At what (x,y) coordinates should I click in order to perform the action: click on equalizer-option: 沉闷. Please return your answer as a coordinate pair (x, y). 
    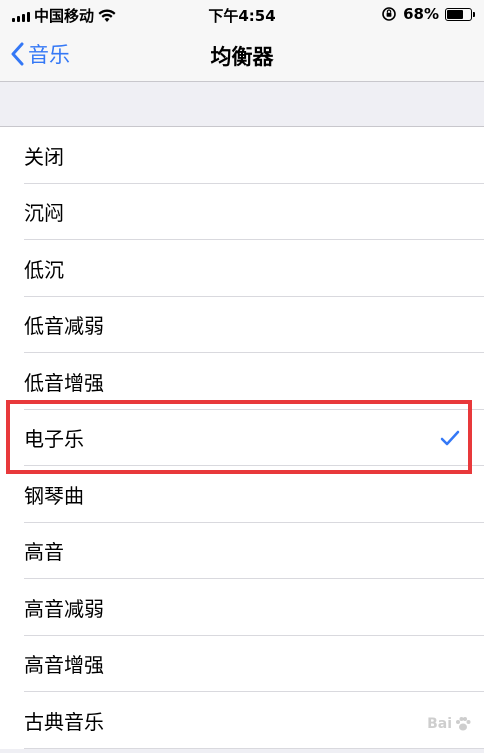
    Looking at the image, I should click on (242, 211).